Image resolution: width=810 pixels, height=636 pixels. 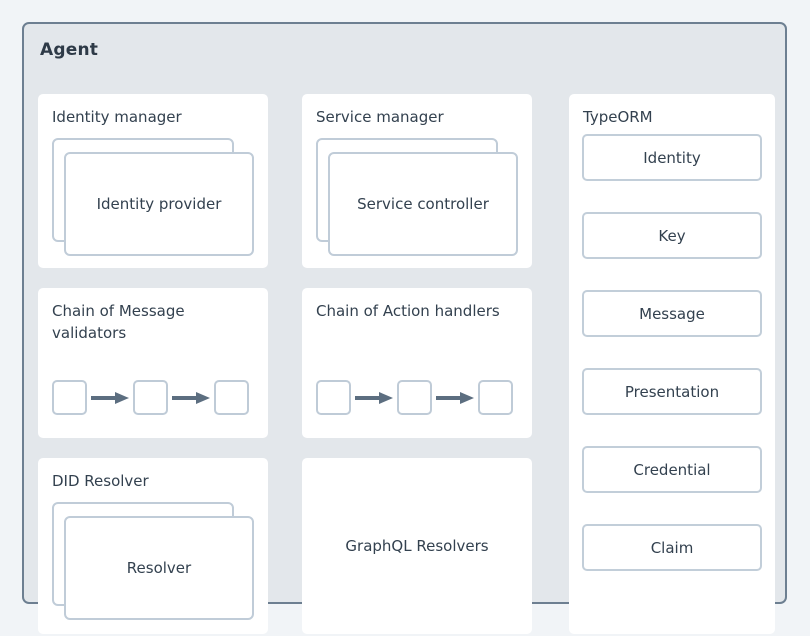 I want to click on entity-claim: Claim, so click(x=672, y=547).